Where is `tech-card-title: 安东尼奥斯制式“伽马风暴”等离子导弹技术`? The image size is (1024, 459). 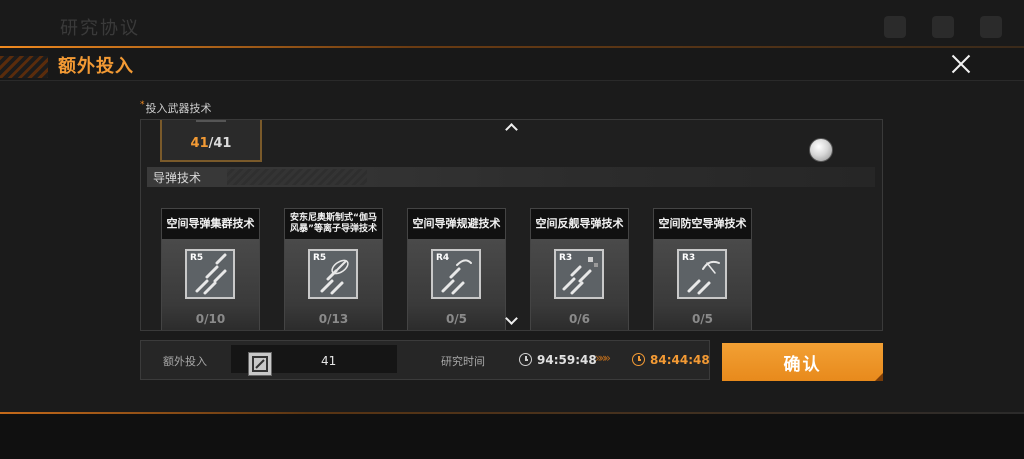 tech-card-title: 安东尼奥斯制式“伽马风暴”等离子导弹技术 is located at coordinates (333, 224).